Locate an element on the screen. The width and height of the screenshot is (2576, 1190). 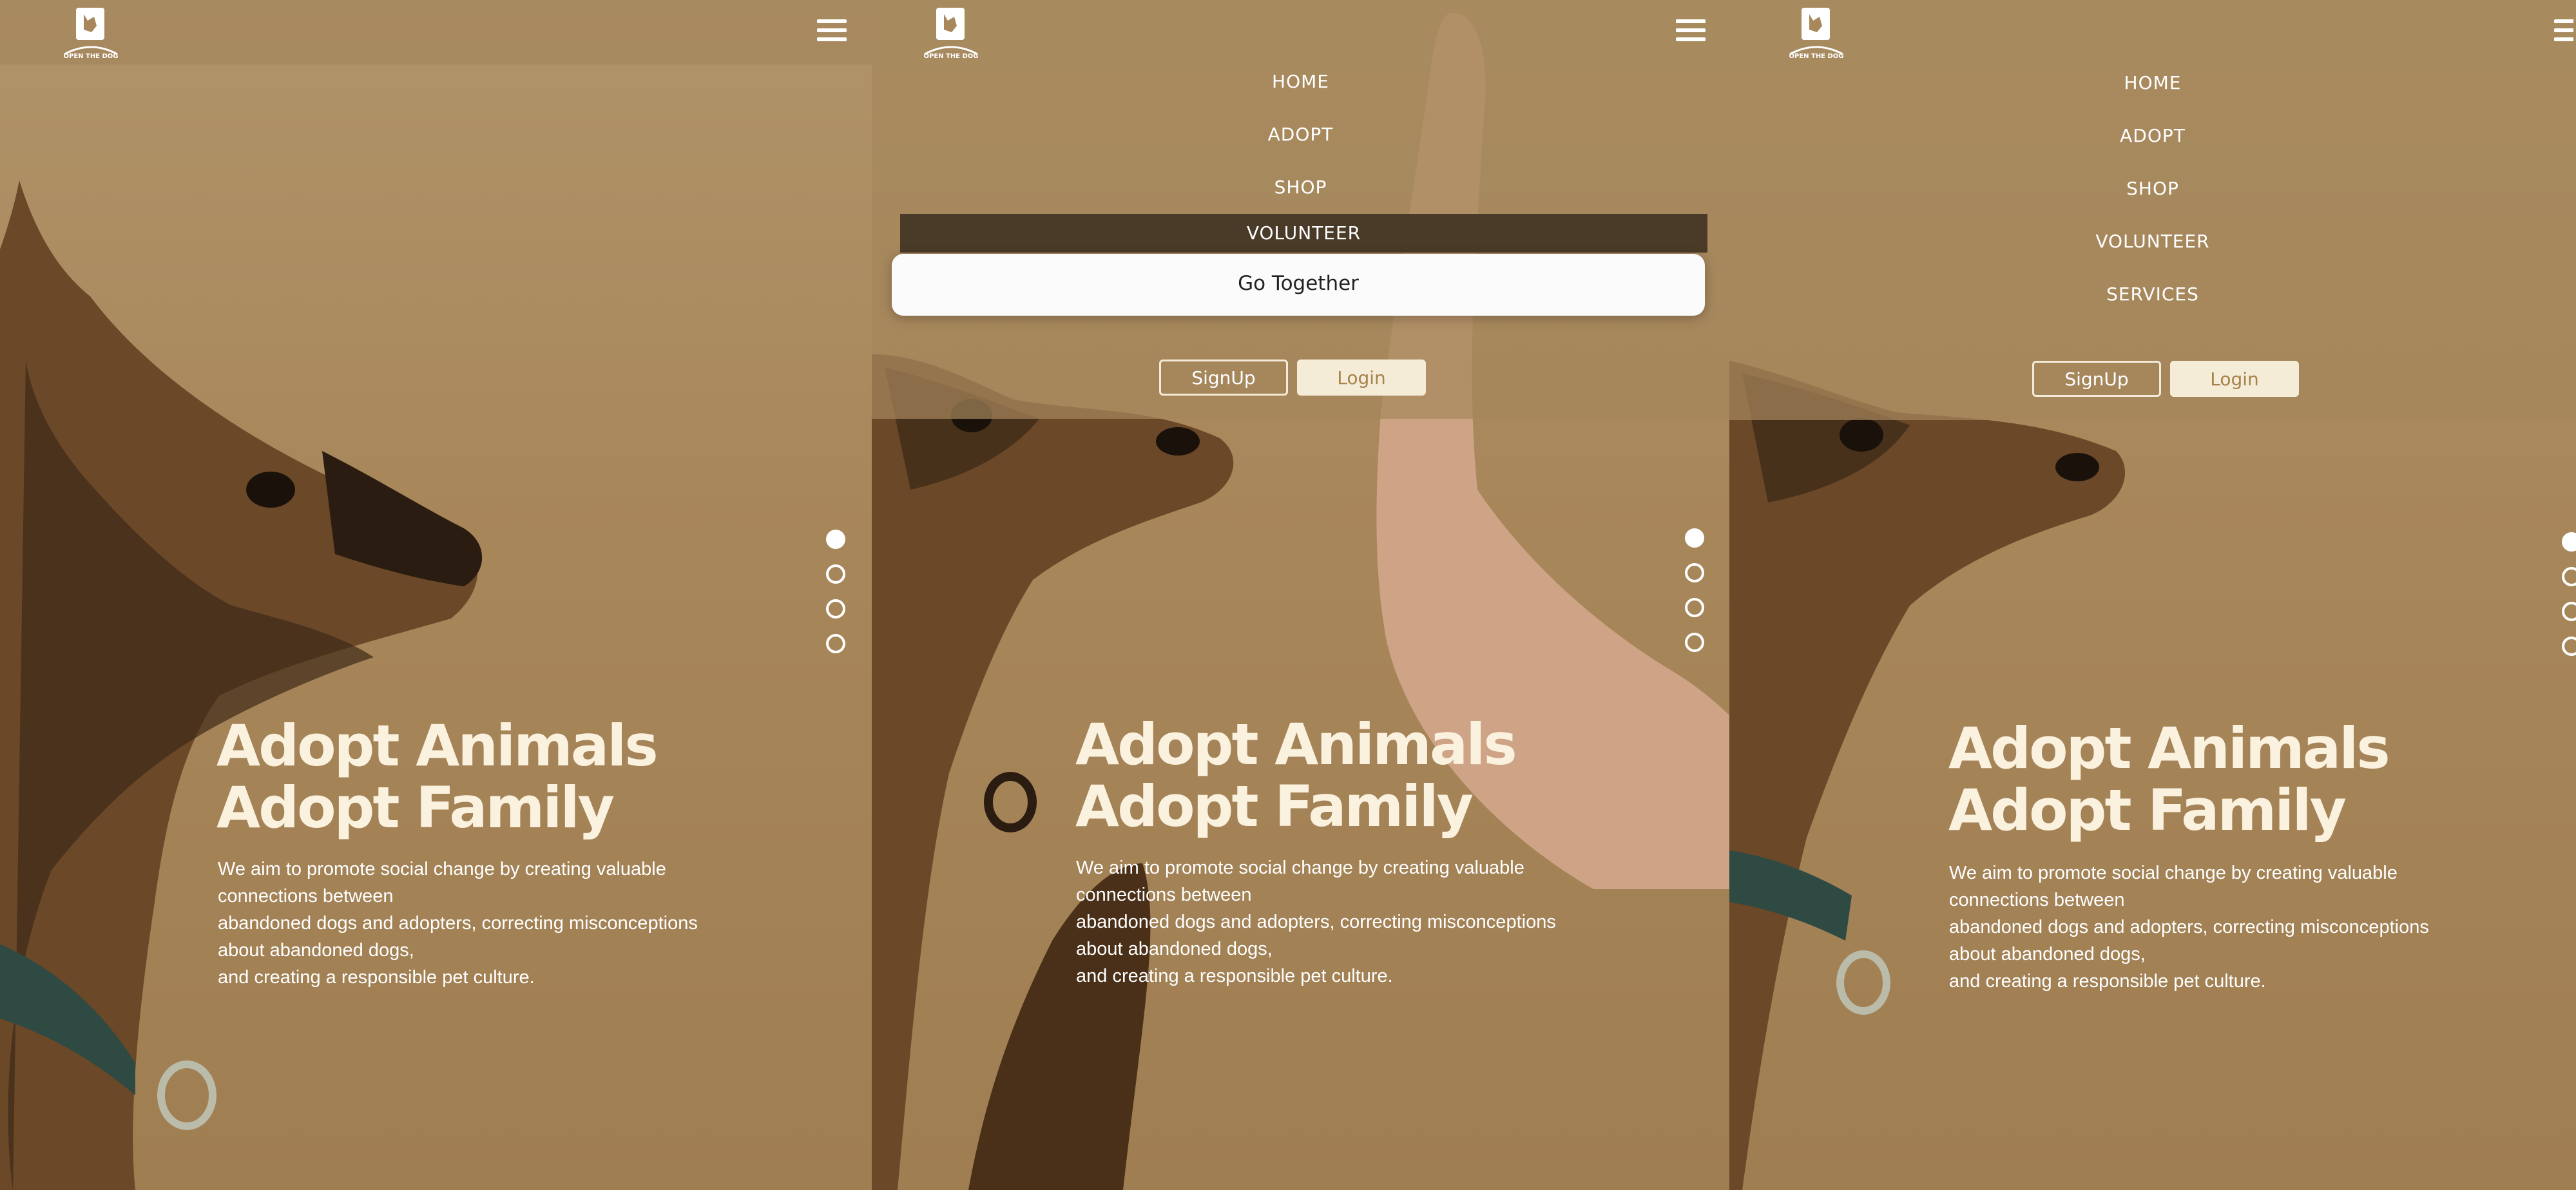
tooltip-go-together: Go Together is located at coordinates (1298, 285).